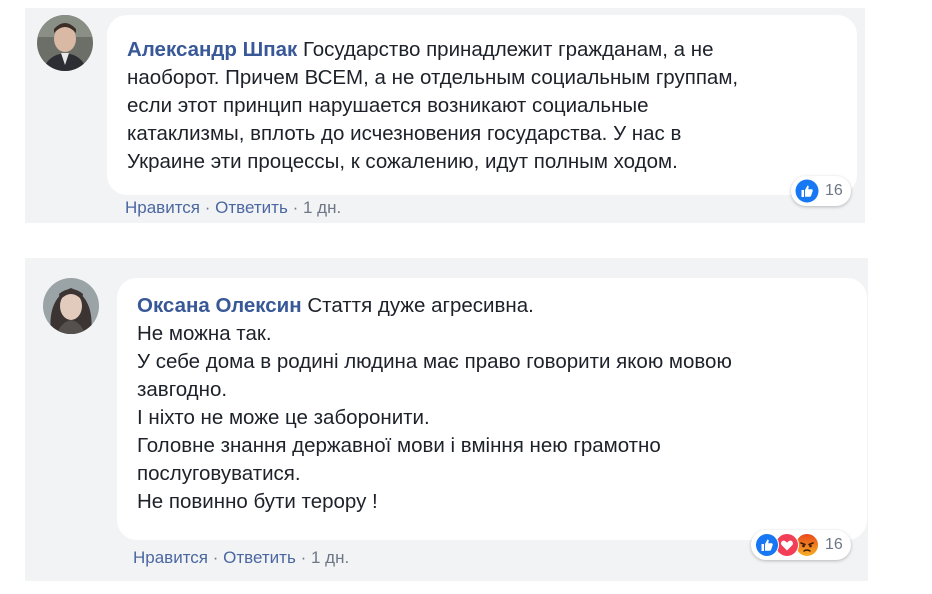 The height and width of the screenshot is (594, 932). Describe the element at coordinates (257, 501) in the screenshot. I see `comment-text-line: Не повинно бути терору !` at that location.